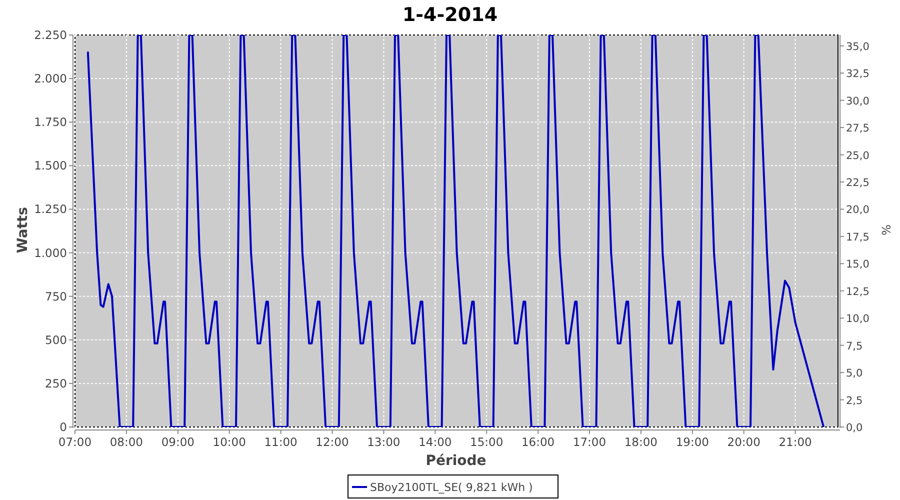  What do you see at coordinates (858, 128) in the screenshot?
I see `tick-label: 27,5` at bounding box center [858, 128].